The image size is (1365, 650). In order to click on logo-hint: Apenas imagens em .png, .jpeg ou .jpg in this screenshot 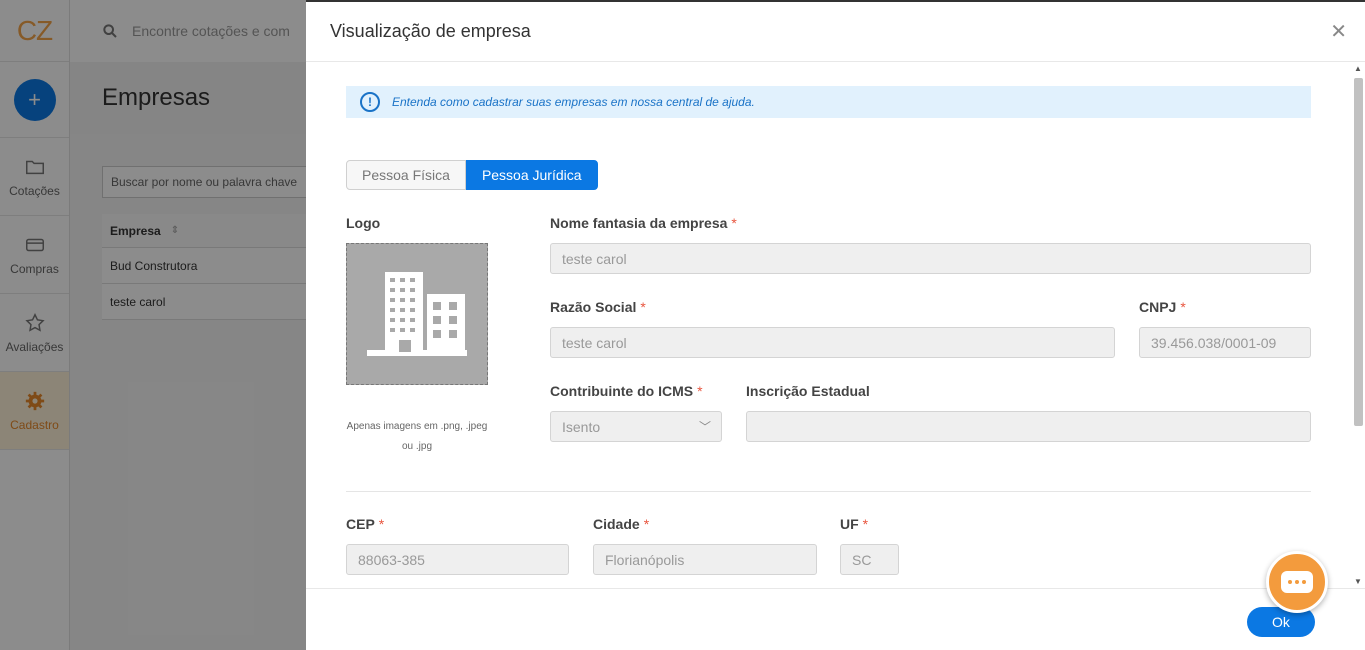, I will do `click(417, 436)`.